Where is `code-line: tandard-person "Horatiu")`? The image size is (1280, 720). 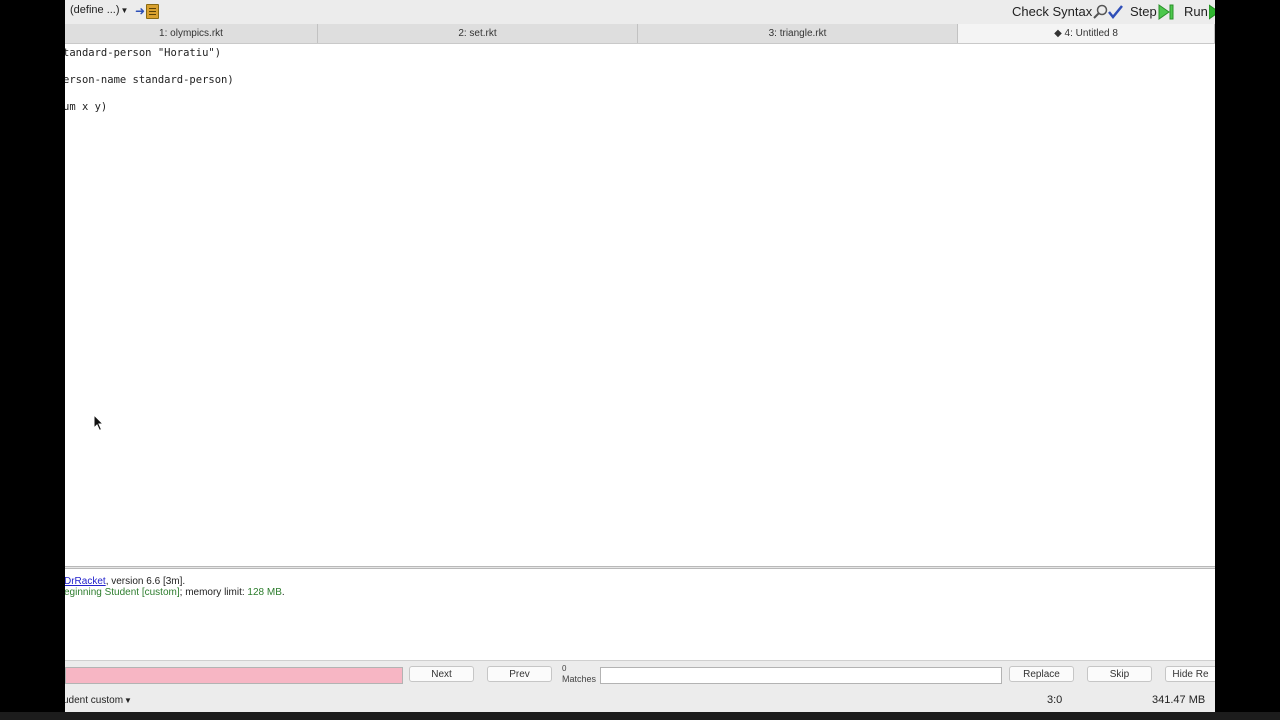
code-line: tandard-person "Horatiu") is located at coordinates (143, 53).